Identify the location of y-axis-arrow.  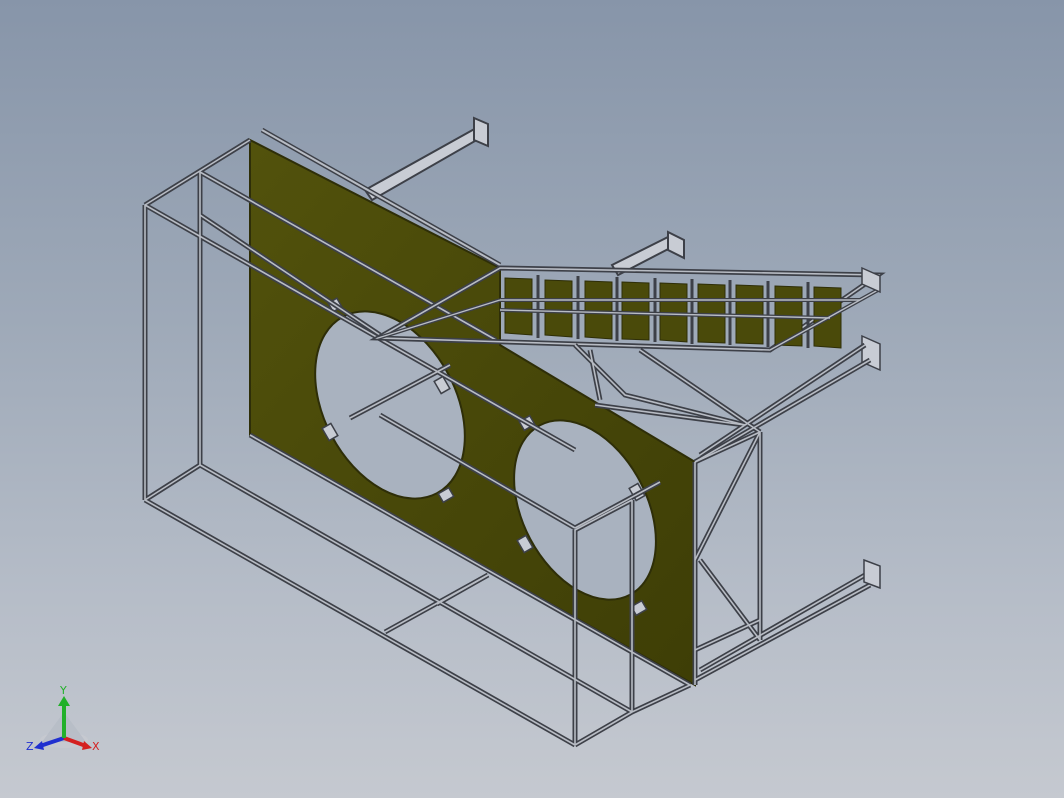
(64, 701).